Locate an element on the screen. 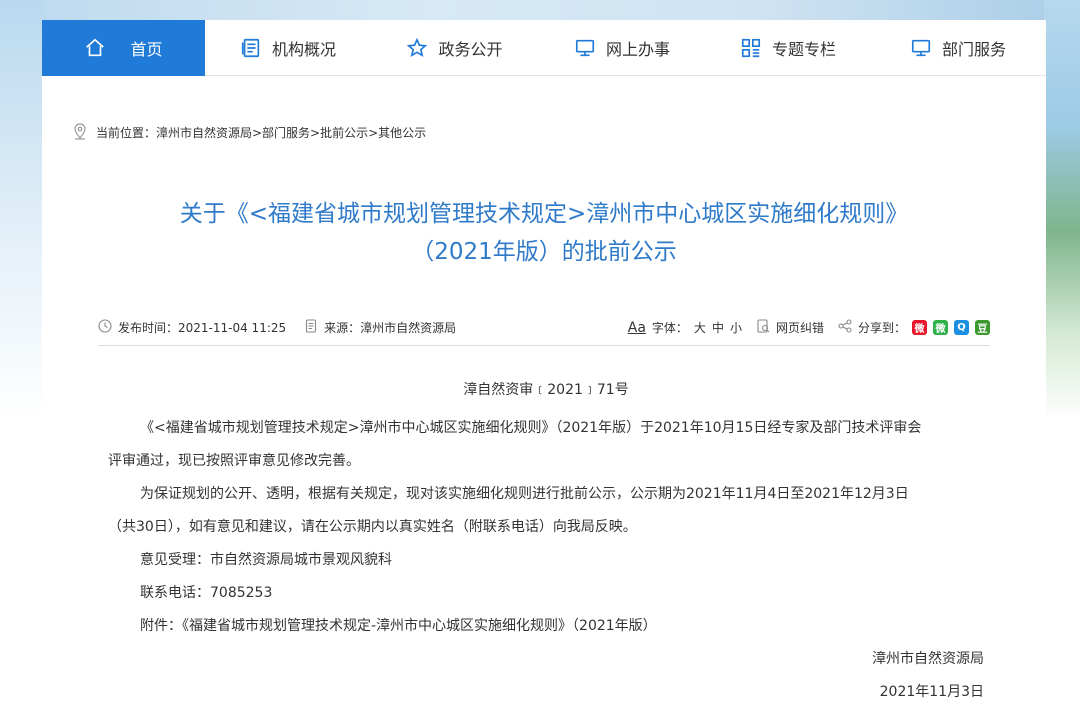 This screenshot has height=716, width=1080. nav-item-label: 机构概况 is located at coordinates (303, 49).